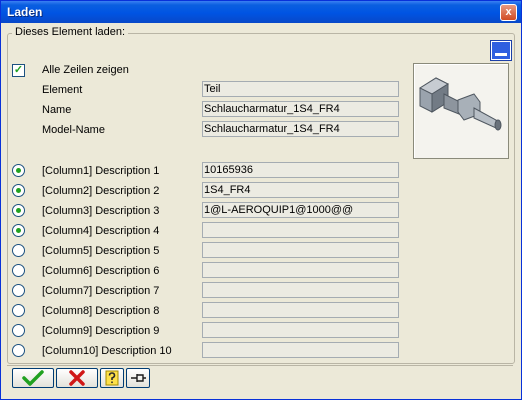 This screenshot has height=400, width=522. I want to click on pin-icon, so click(138, 378).